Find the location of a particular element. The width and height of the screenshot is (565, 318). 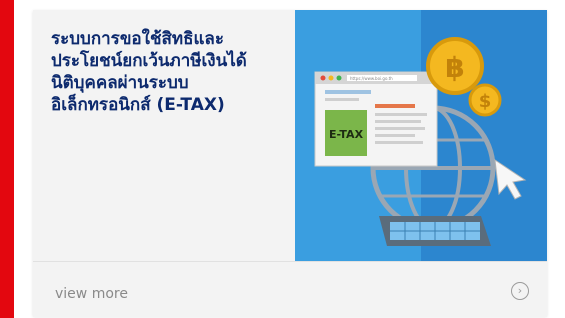

baht-symbol: ฿ is located at coordinates (454, 67).